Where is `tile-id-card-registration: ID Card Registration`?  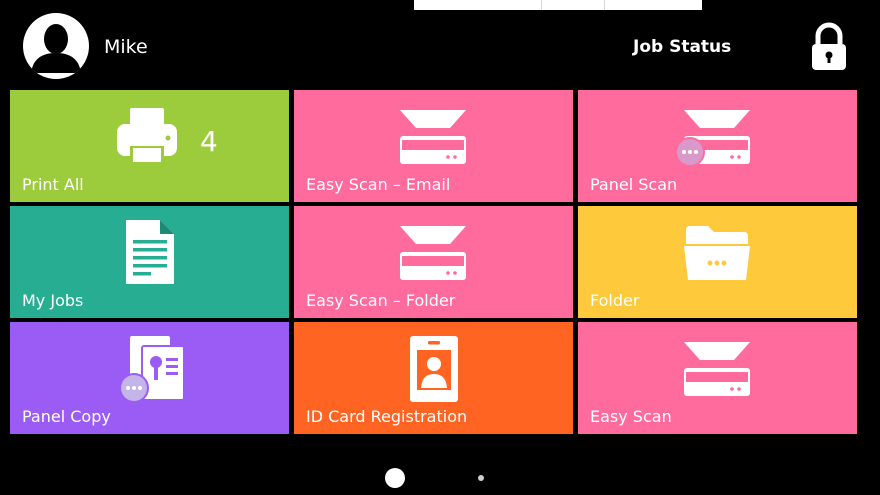
tile-id-card-registration: ID Card Registration is located at coordinates (433, 378).